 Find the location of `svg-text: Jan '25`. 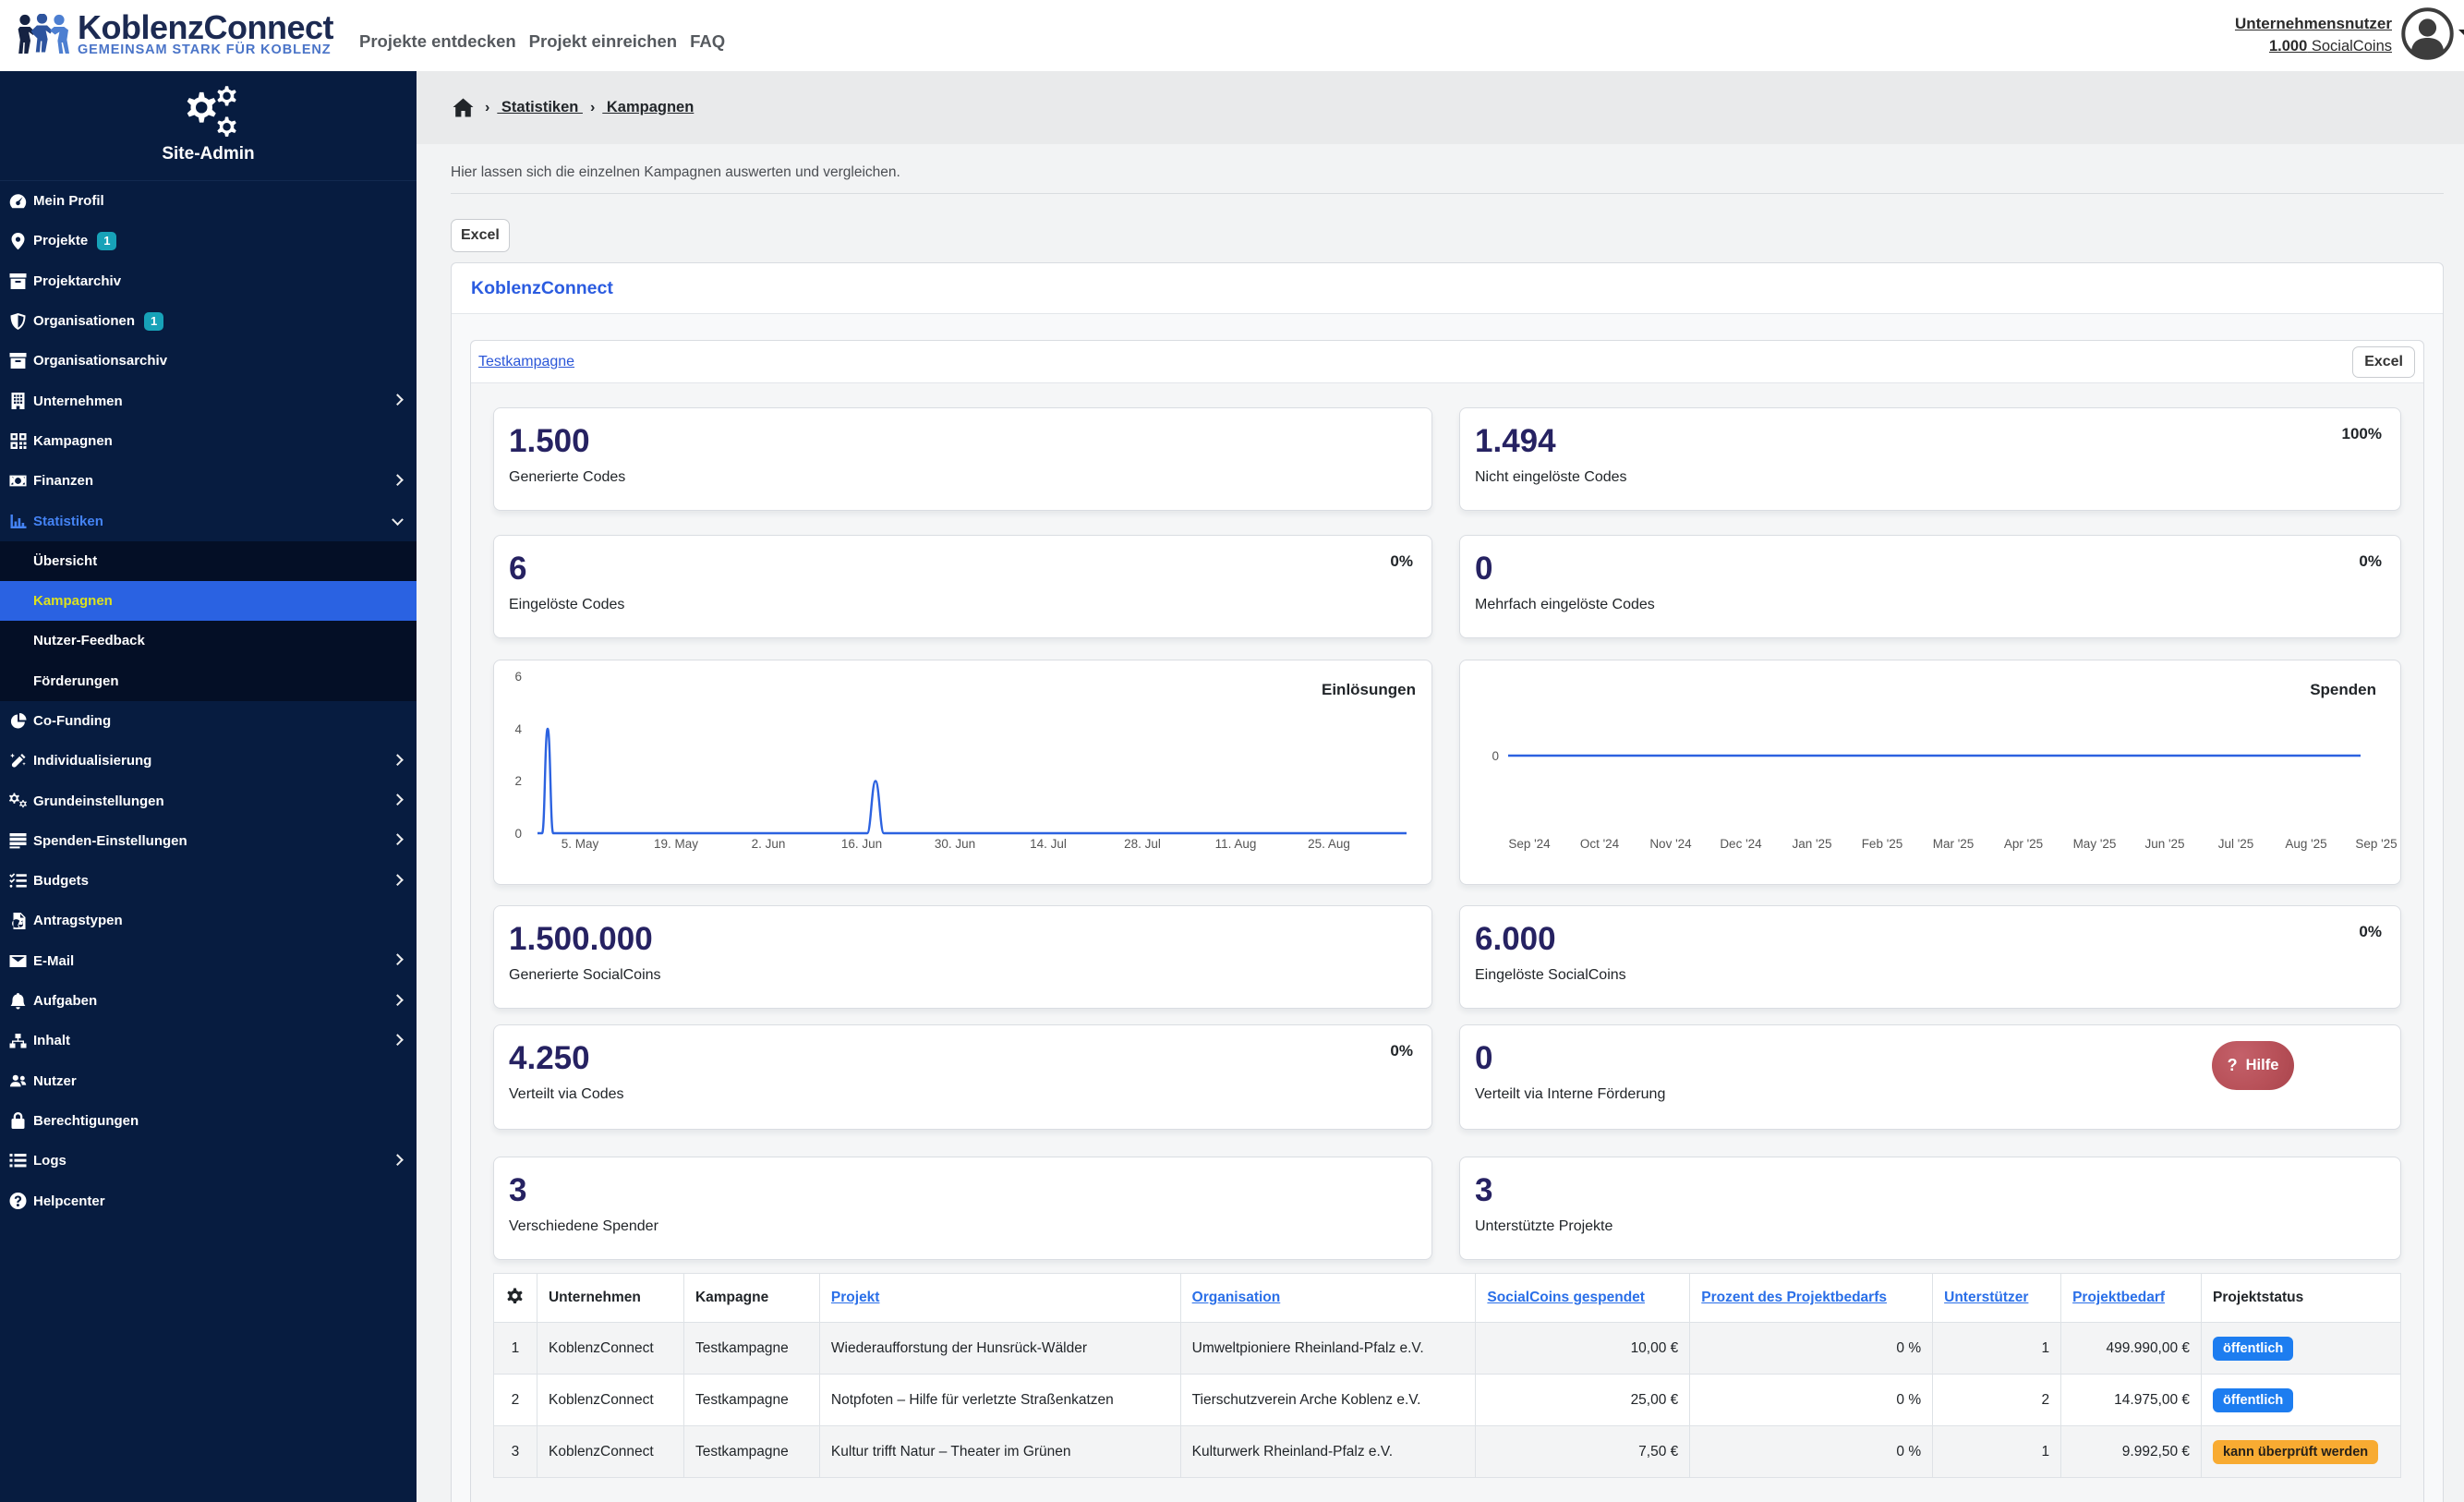

svg-text: Jan '25 is located at coordinates (1812, 844).